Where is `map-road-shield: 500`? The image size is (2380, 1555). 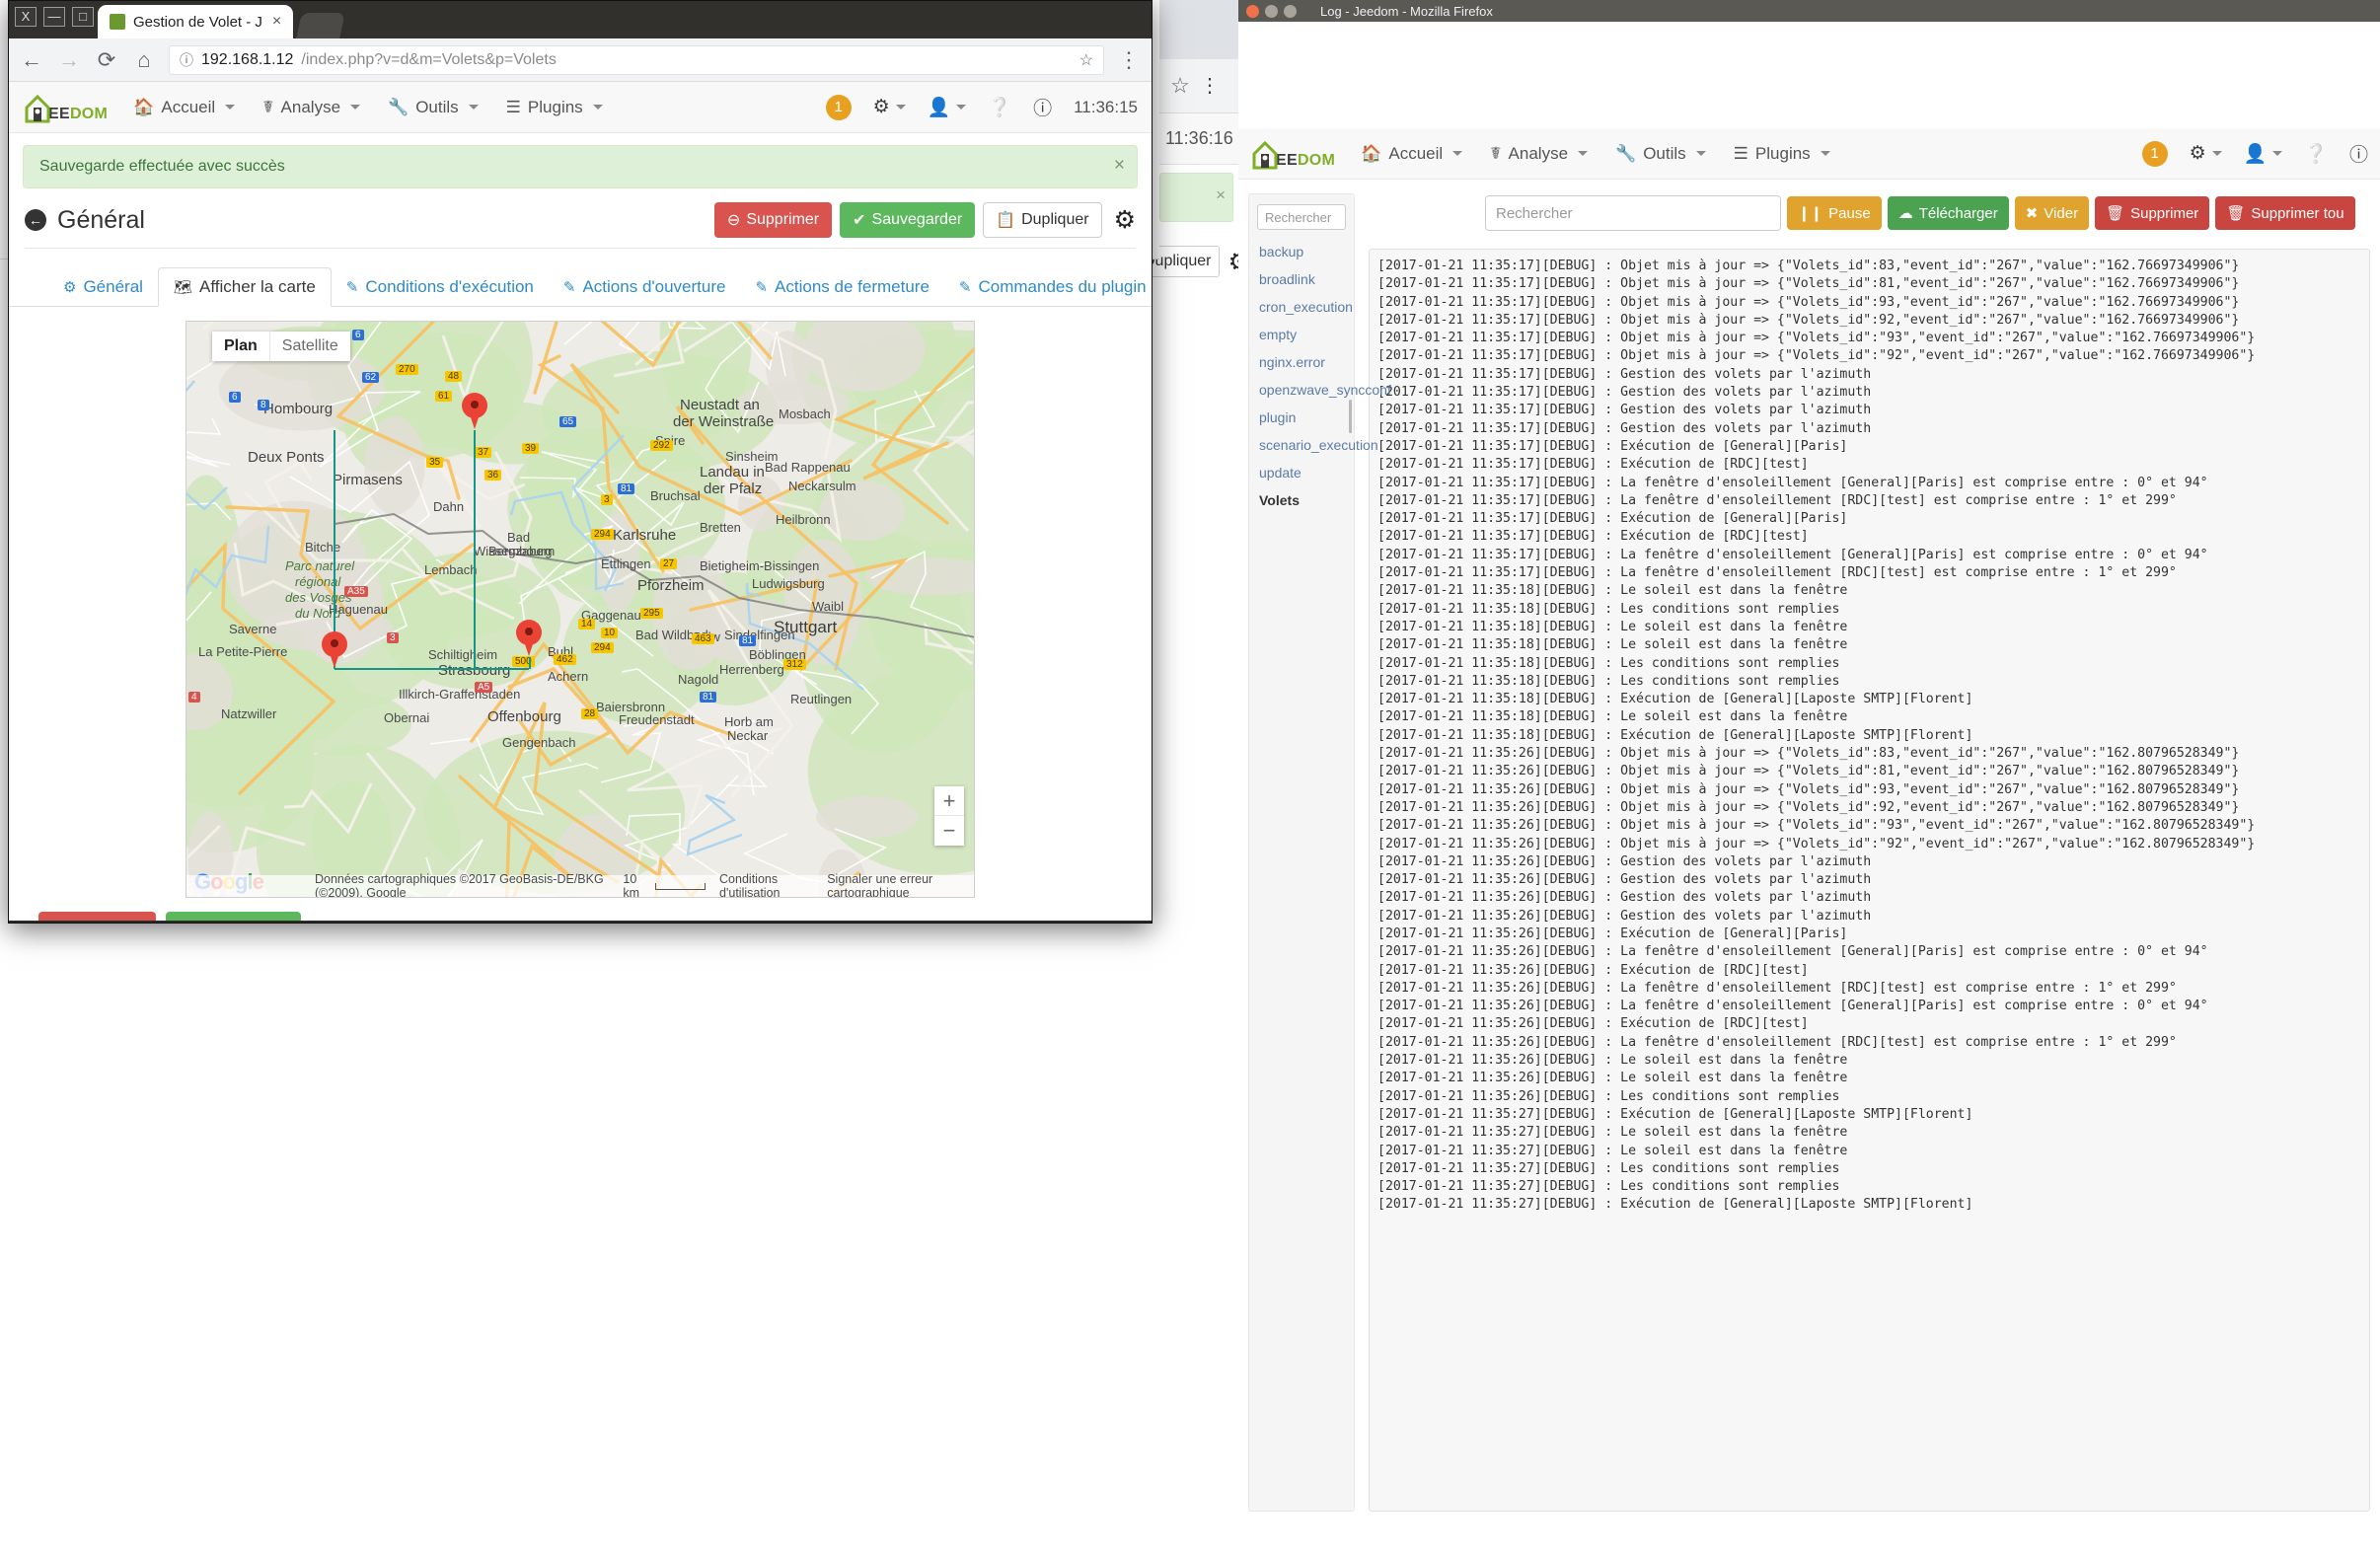
map-road-shield: 500 is located at coordinates (523, 661).